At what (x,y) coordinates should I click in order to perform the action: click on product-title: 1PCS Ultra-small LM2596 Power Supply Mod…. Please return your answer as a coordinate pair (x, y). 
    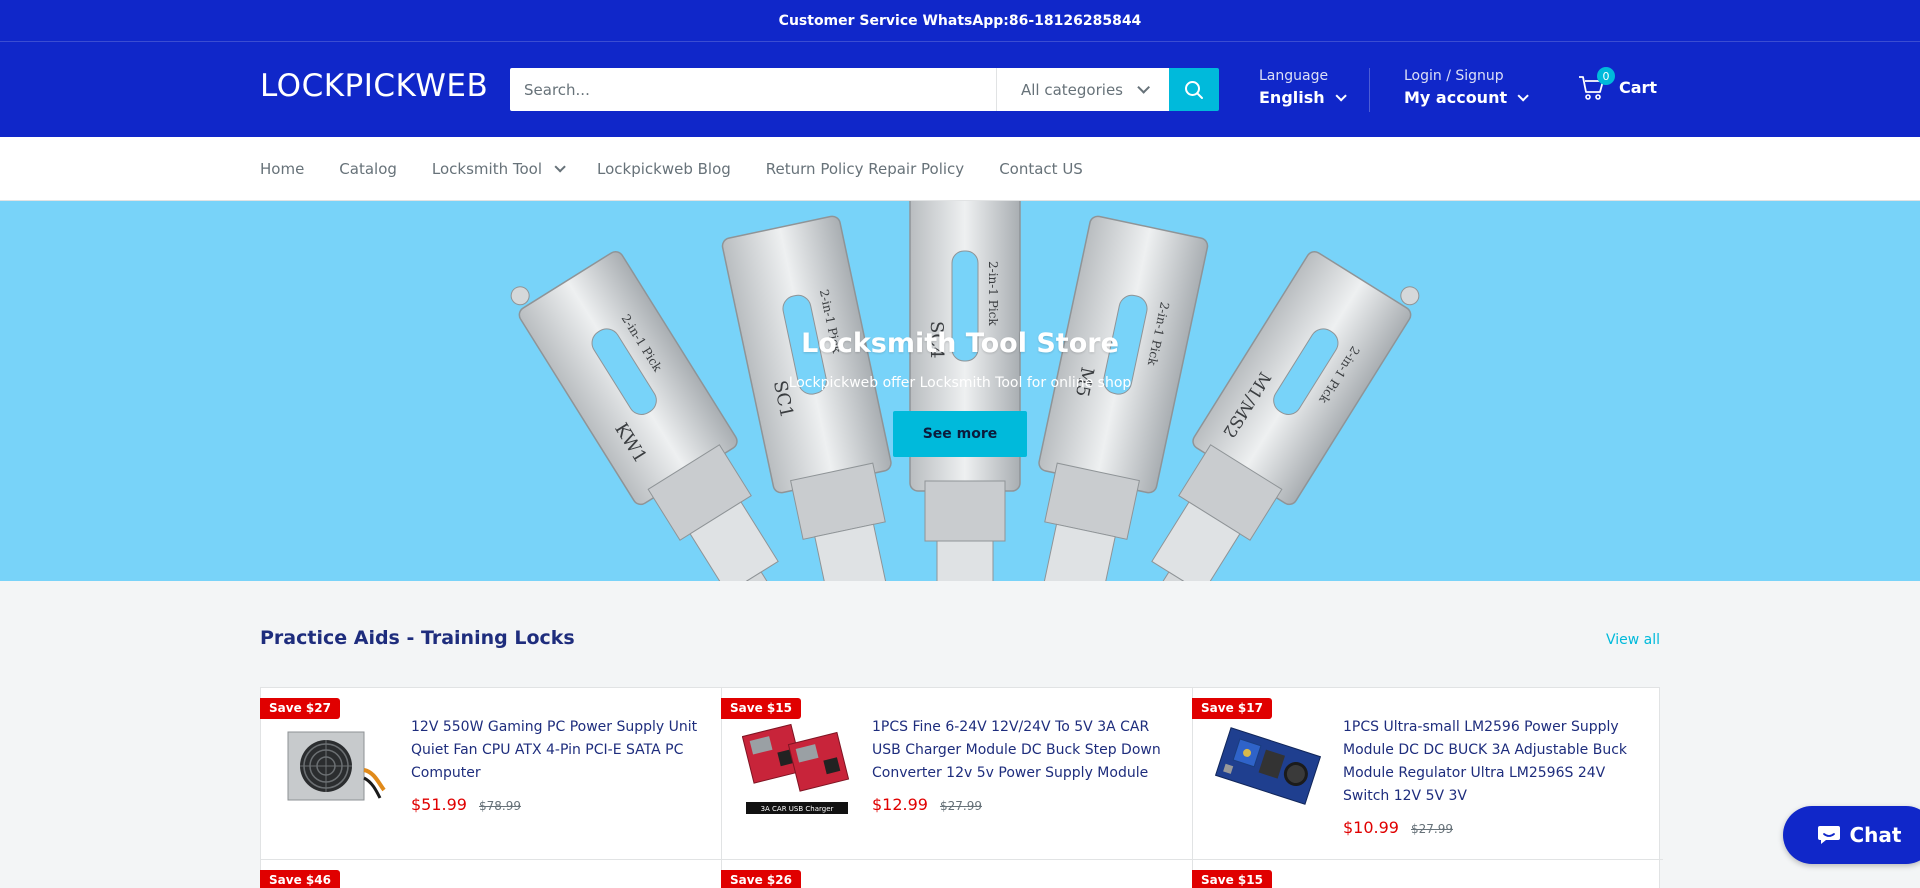
    Looking at the image, I should click on (1493, 762).